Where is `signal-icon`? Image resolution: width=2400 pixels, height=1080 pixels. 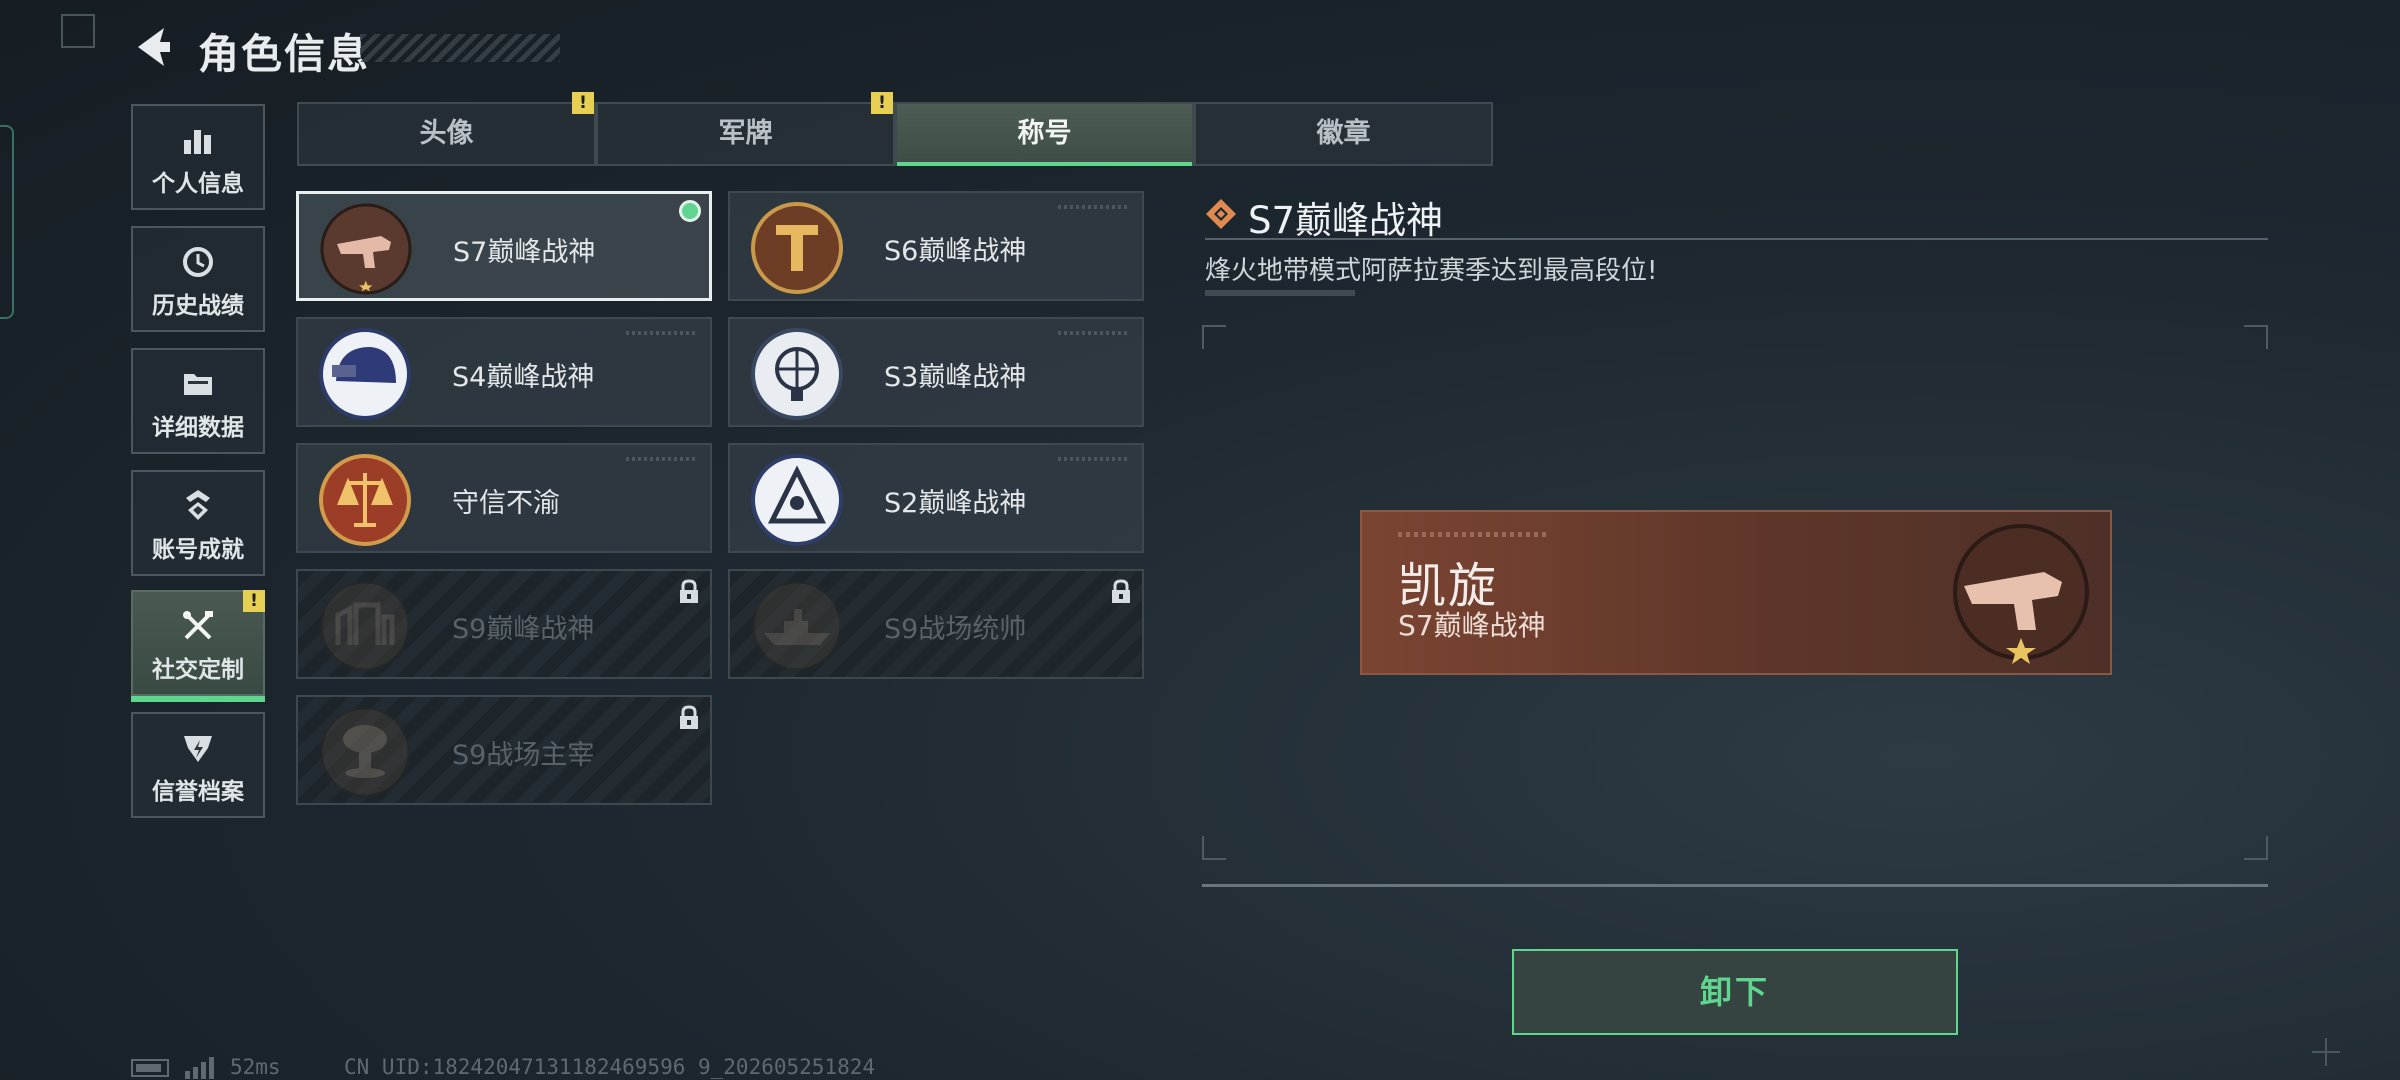 signal-icon is located at coordinates (199, 1068).